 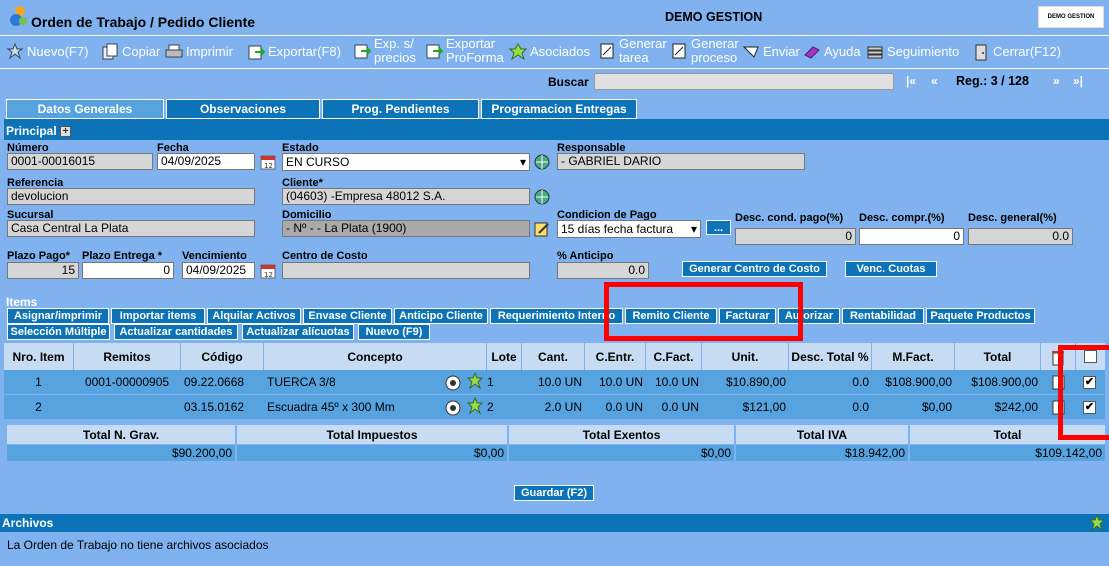 I want to click on total-exentos-value: $0,00, so click(x=621, y=453).